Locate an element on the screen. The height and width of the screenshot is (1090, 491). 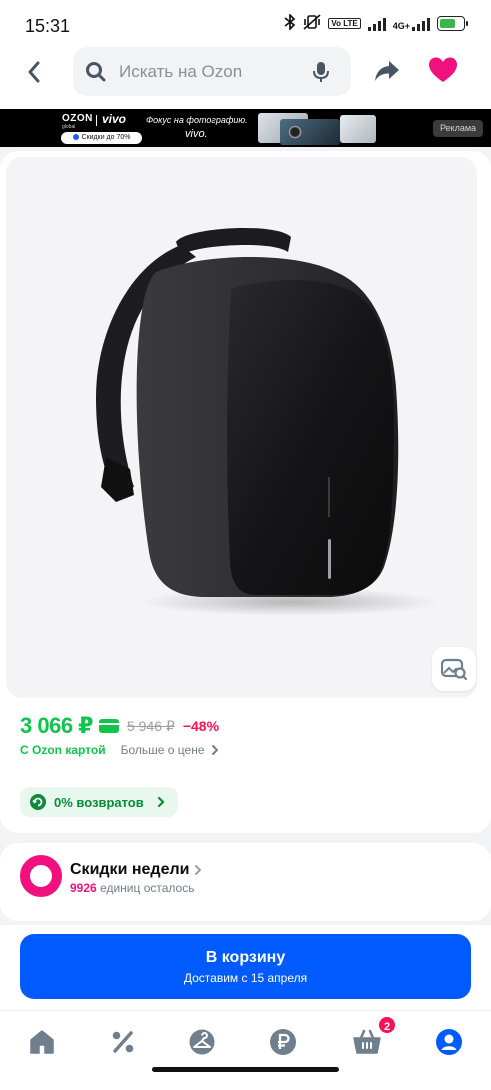
search-icon is located at coordinates (96, 71).